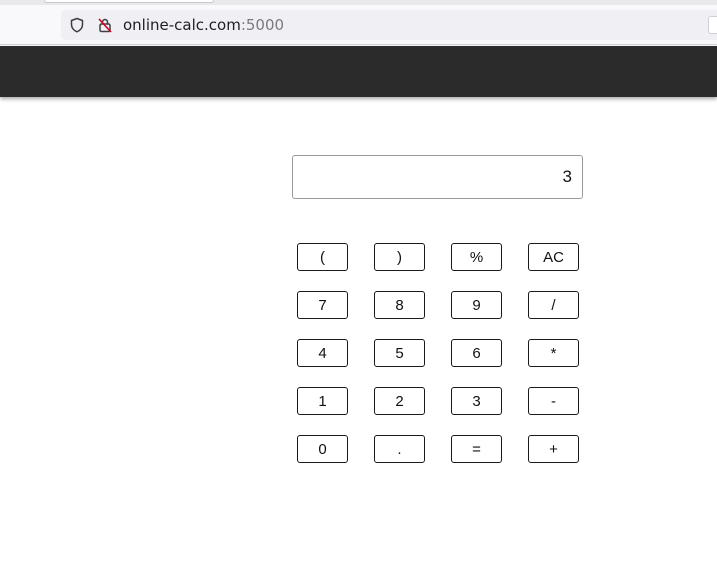 This screenshot has width=717, height=571. Describe the element at coordinates (77, 25) in the screenshot. I see `shield-icon` at that location.